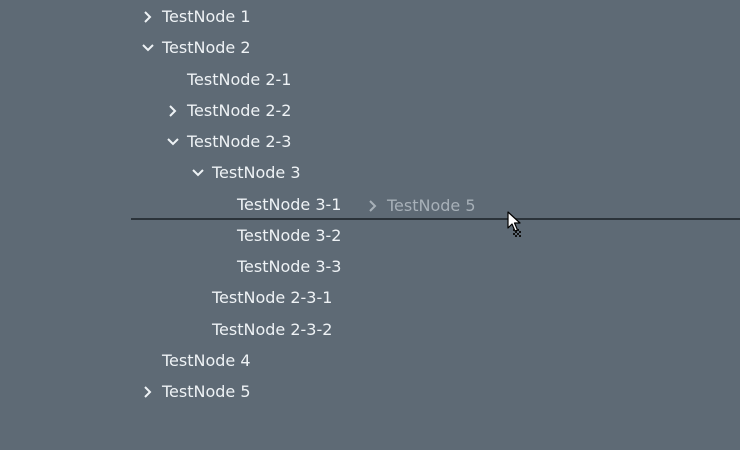  What do you see at coordinates (370, 392) in the screenshot?
I see `tree-node-n5: TestNode 5` at bounding box center [370, 392].